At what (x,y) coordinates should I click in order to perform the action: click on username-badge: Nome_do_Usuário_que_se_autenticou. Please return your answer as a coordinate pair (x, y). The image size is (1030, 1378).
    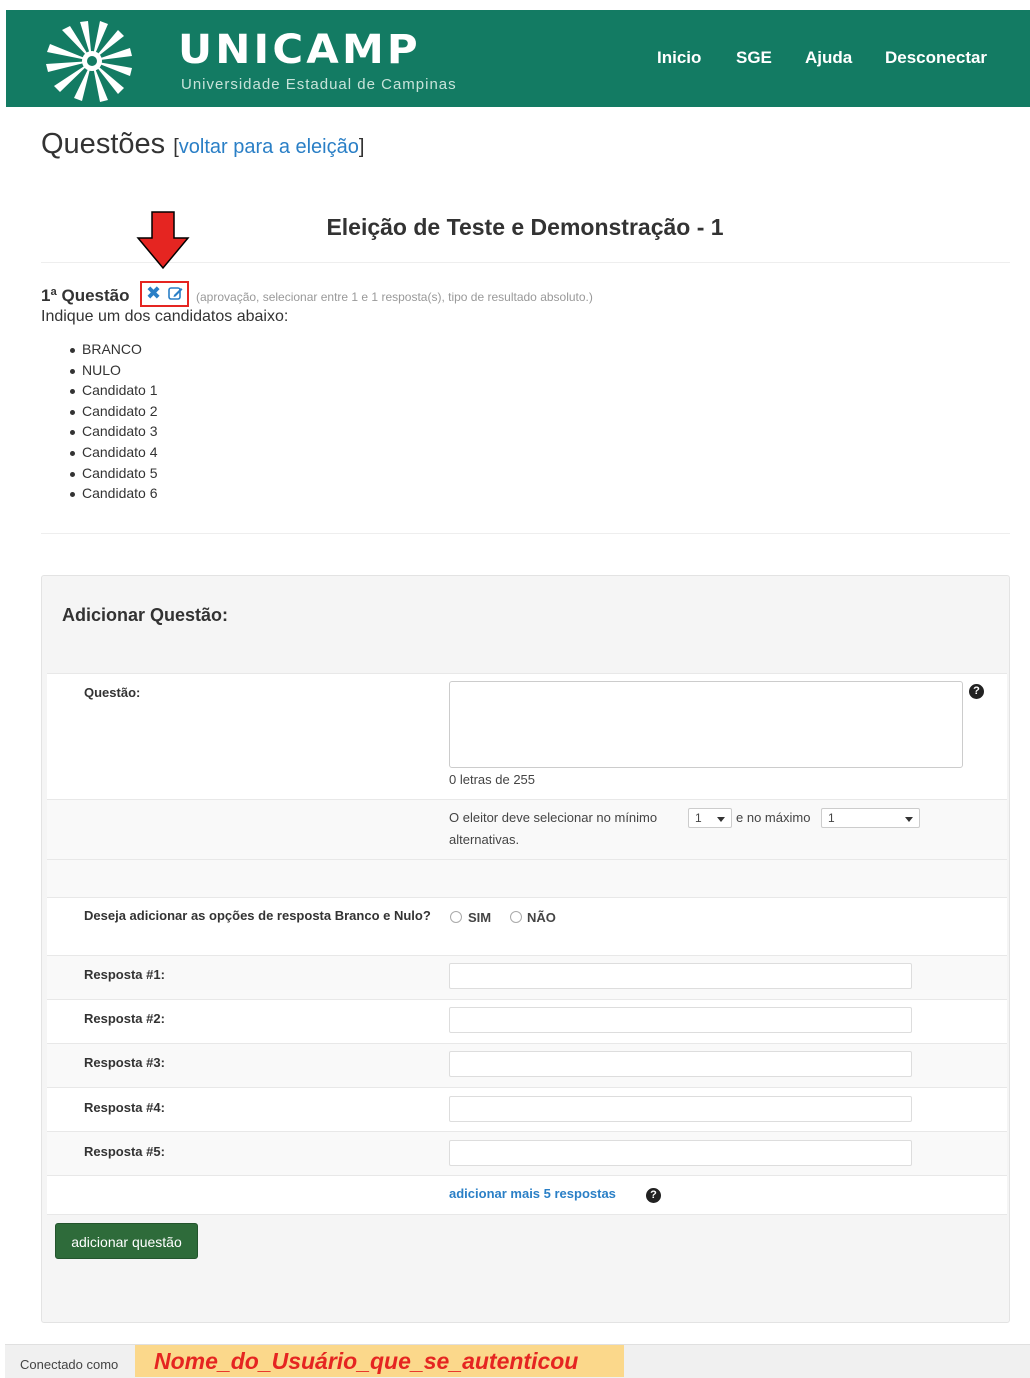
    Looking at the image, I should click on (379, 1361).